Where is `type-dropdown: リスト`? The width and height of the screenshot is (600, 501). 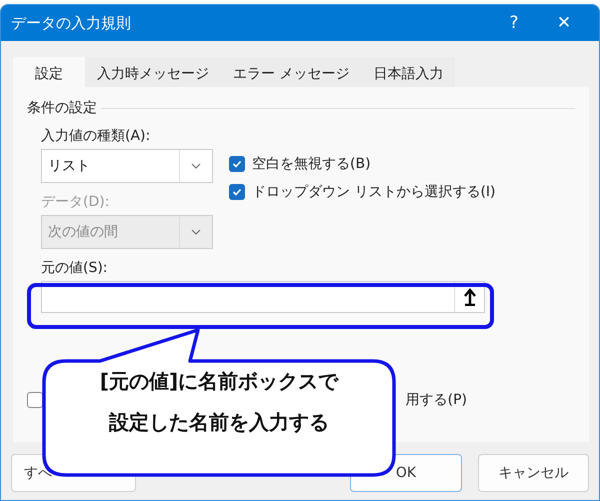
type-dropdown: リスト is located at coordinates (127, 166).